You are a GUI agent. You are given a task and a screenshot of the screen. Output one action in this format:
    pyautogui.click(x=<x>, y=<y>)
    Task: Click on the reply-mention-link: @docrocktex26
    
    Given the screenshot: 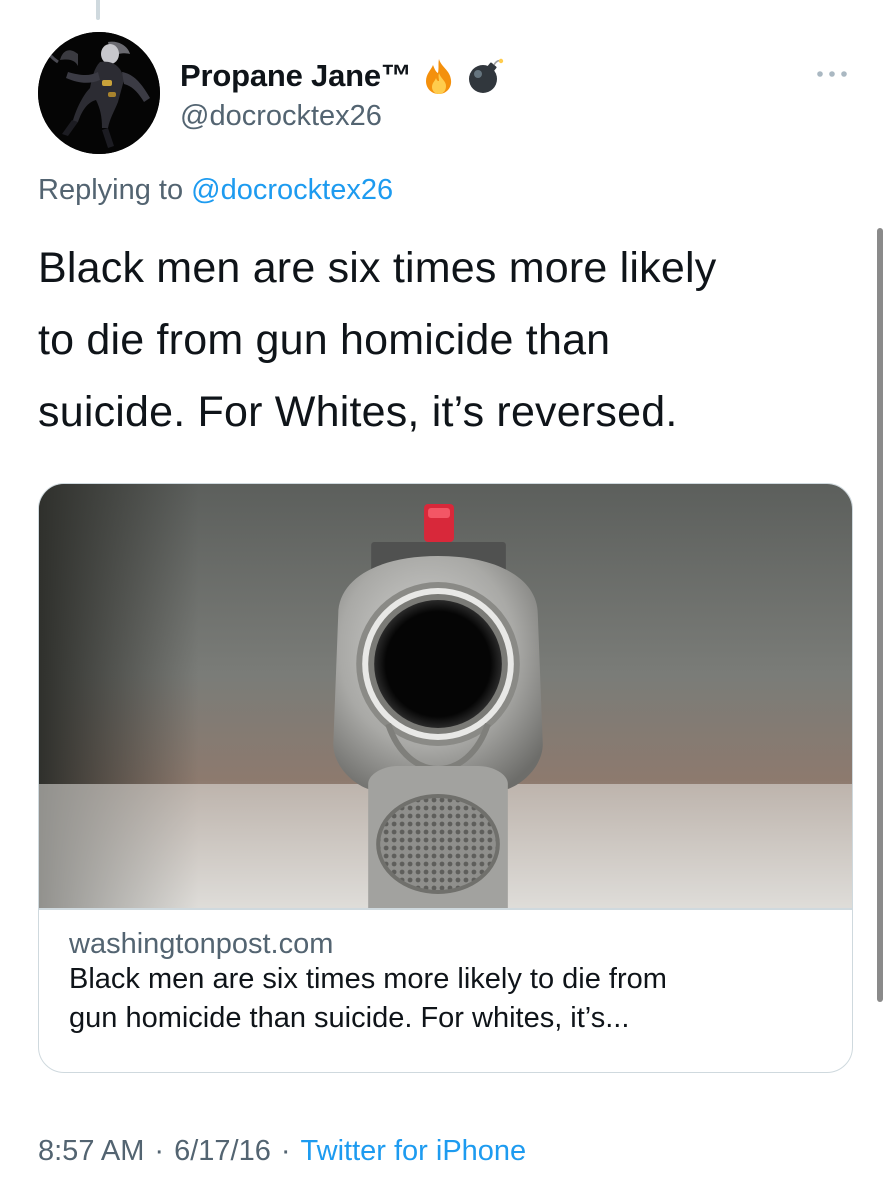 What is the action you would take?
    pyautogui.click(x=292, y=190)
    